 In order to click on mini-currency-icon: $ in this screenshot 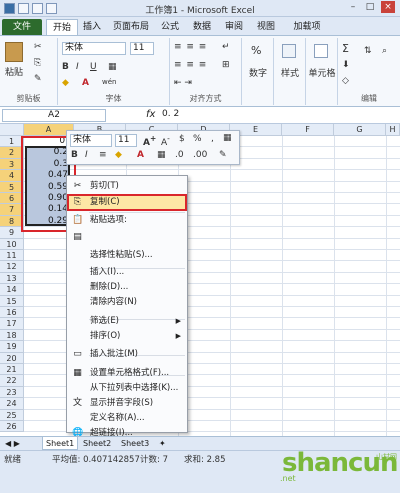, I will do `click(182, 139)`.